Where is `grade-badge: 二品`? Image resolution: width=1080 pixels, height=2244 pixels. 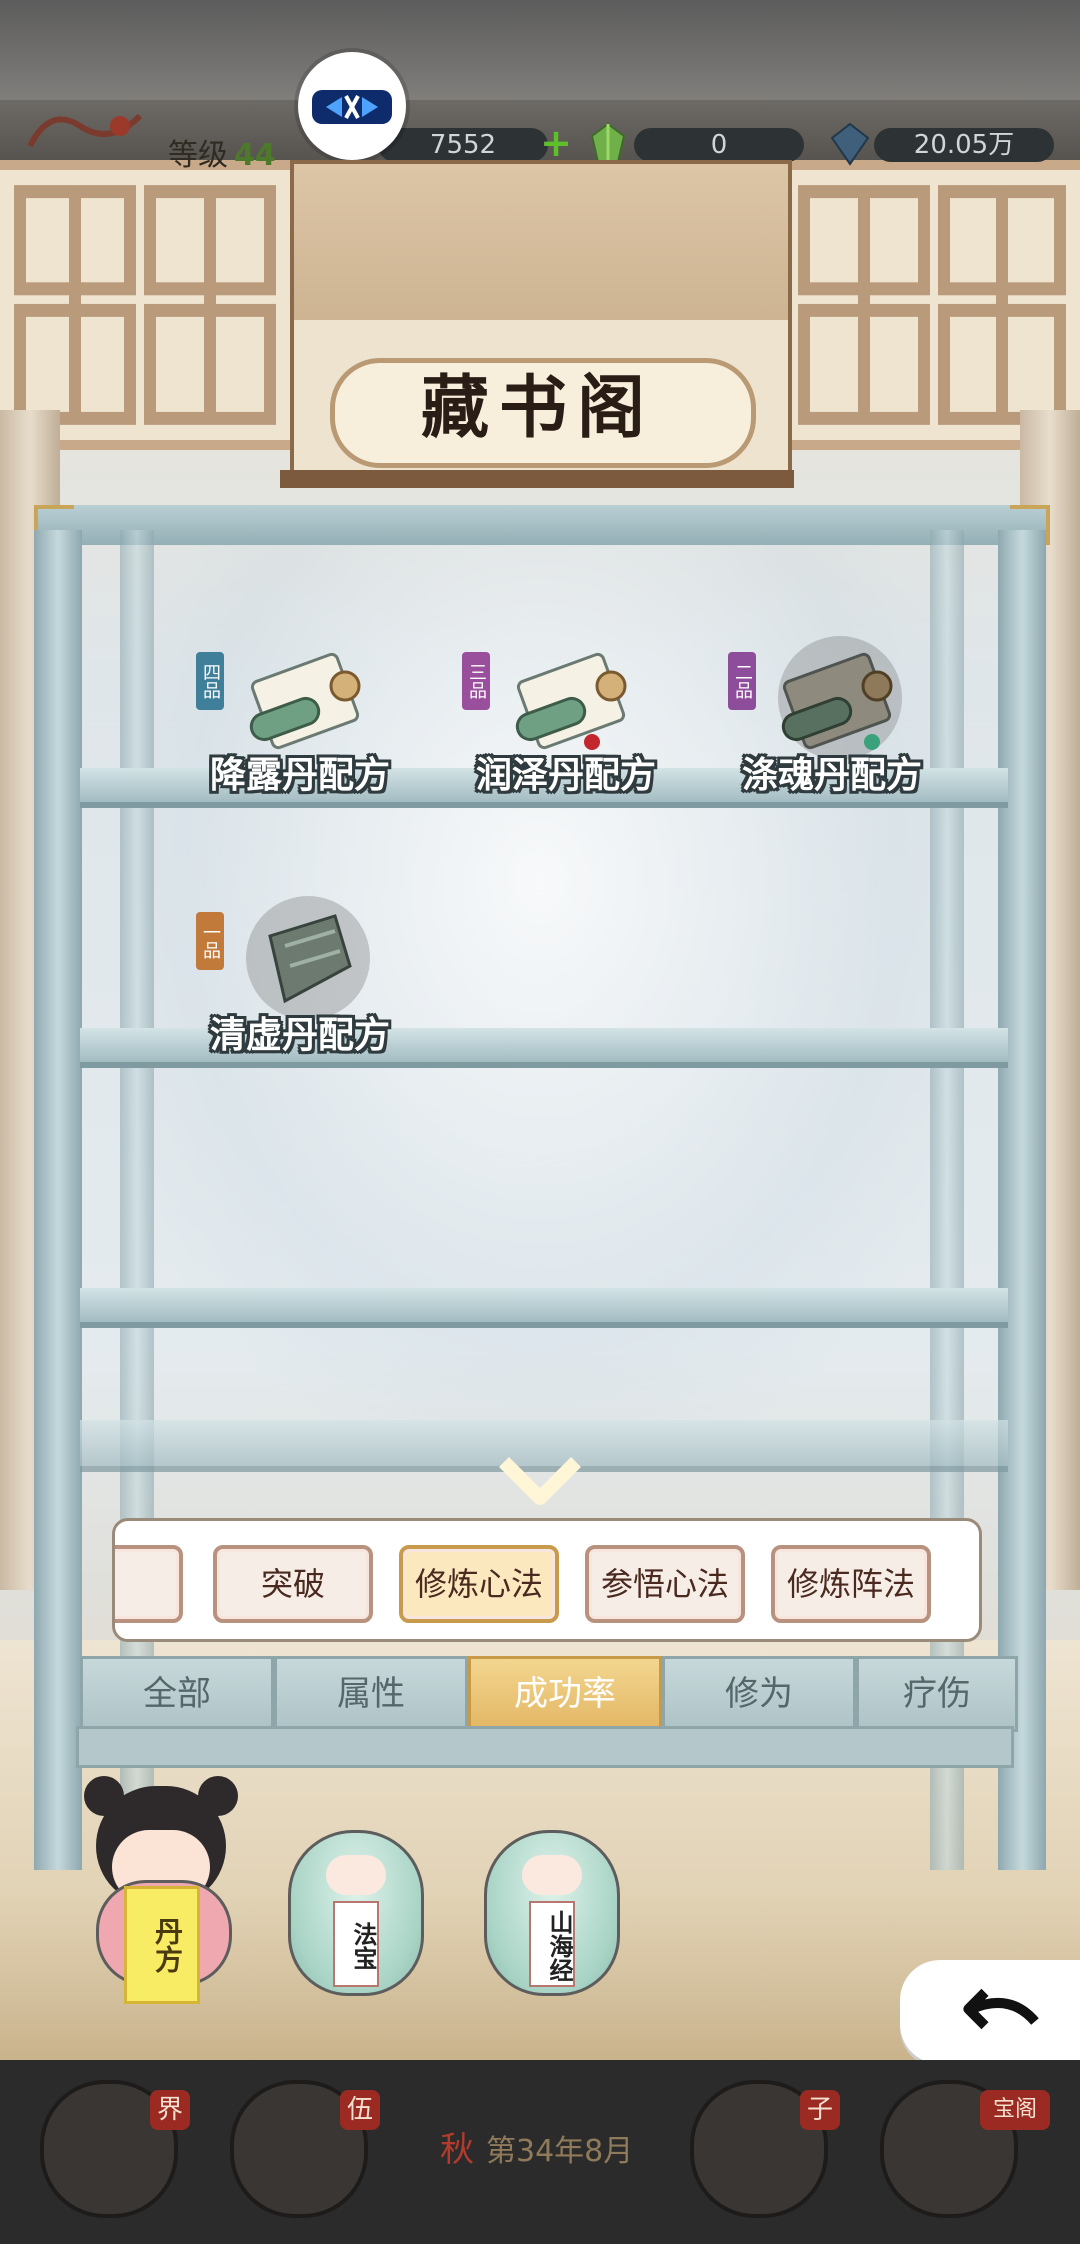 grade-badge: 二品 is located at coordinates (742, 681).